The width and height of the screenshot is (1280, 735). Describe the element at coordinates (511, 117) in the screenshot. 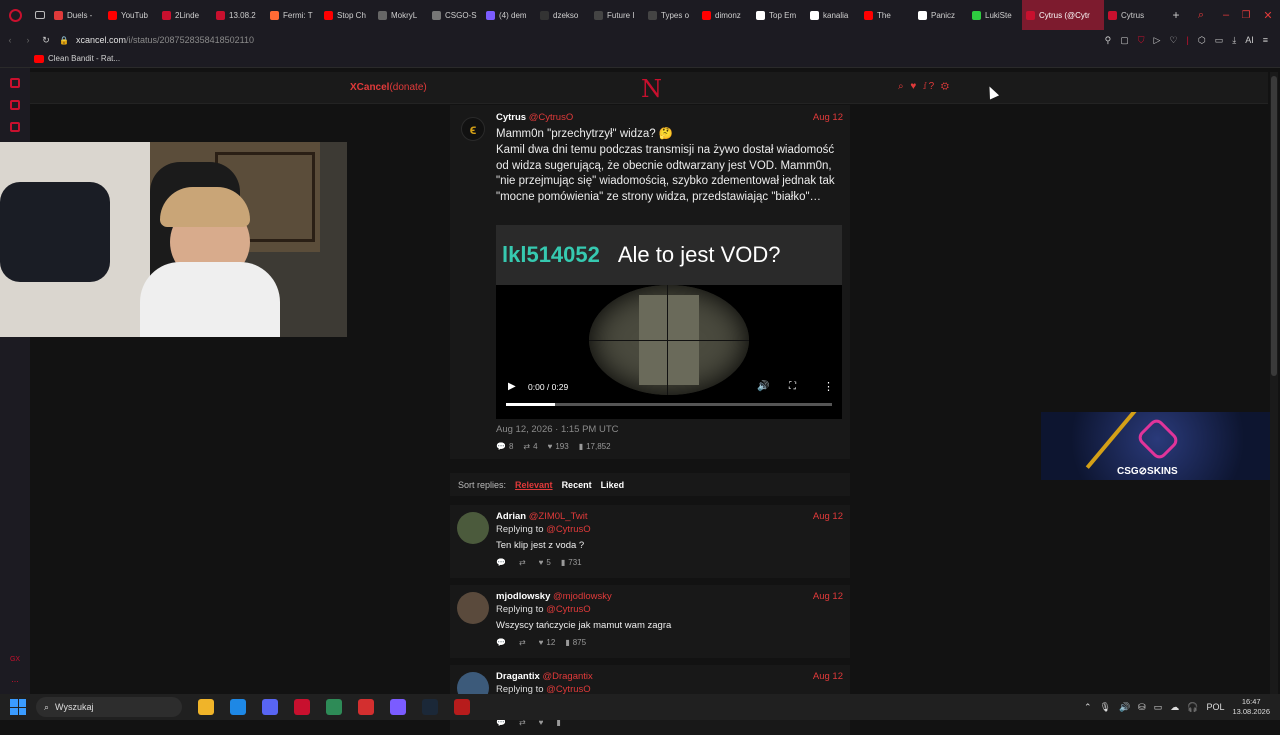

I see `author-name: Cytrus` at that location.